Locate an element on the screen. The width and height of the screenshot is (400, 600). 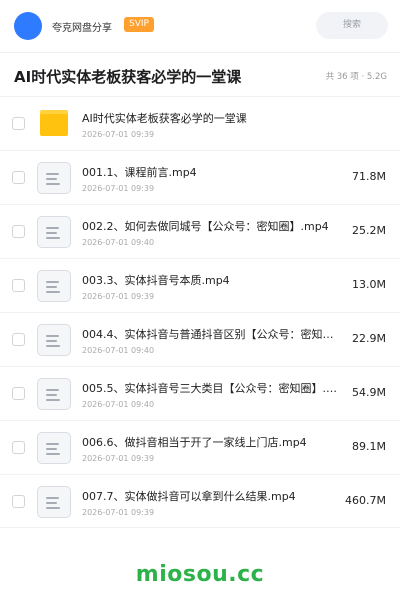
file-size: 25.2M is located at coordinates (369, 230).